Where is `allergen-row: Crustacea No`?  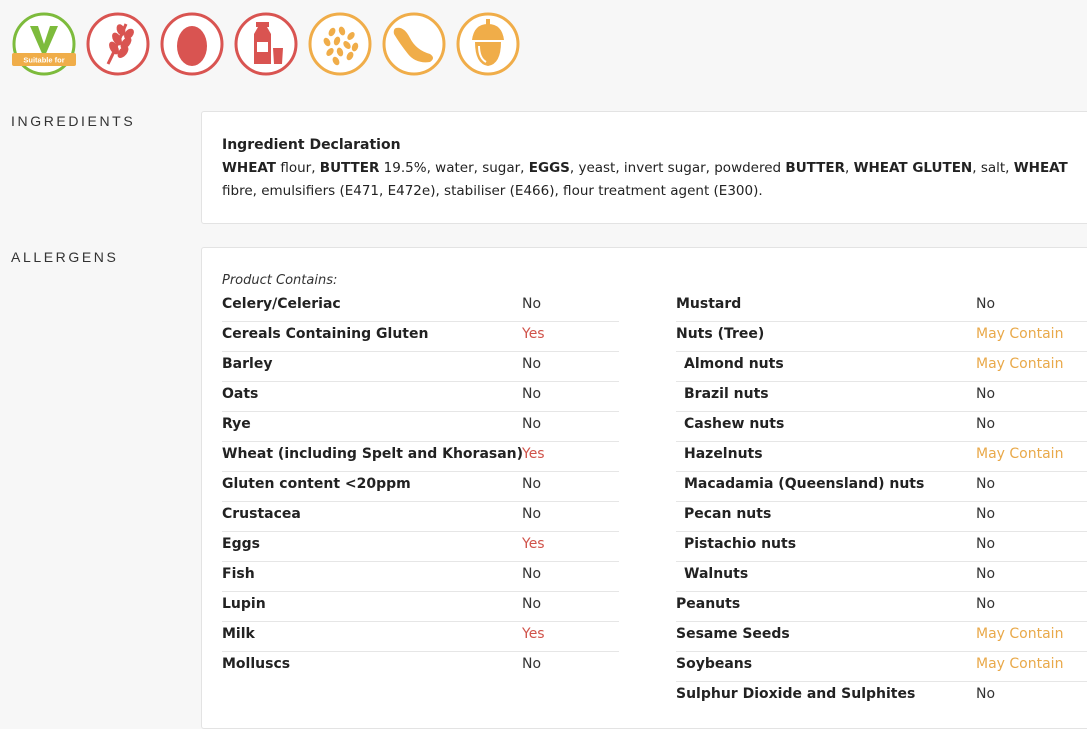 allergen-row: Crustacea No is located at coordinates (420, 517).